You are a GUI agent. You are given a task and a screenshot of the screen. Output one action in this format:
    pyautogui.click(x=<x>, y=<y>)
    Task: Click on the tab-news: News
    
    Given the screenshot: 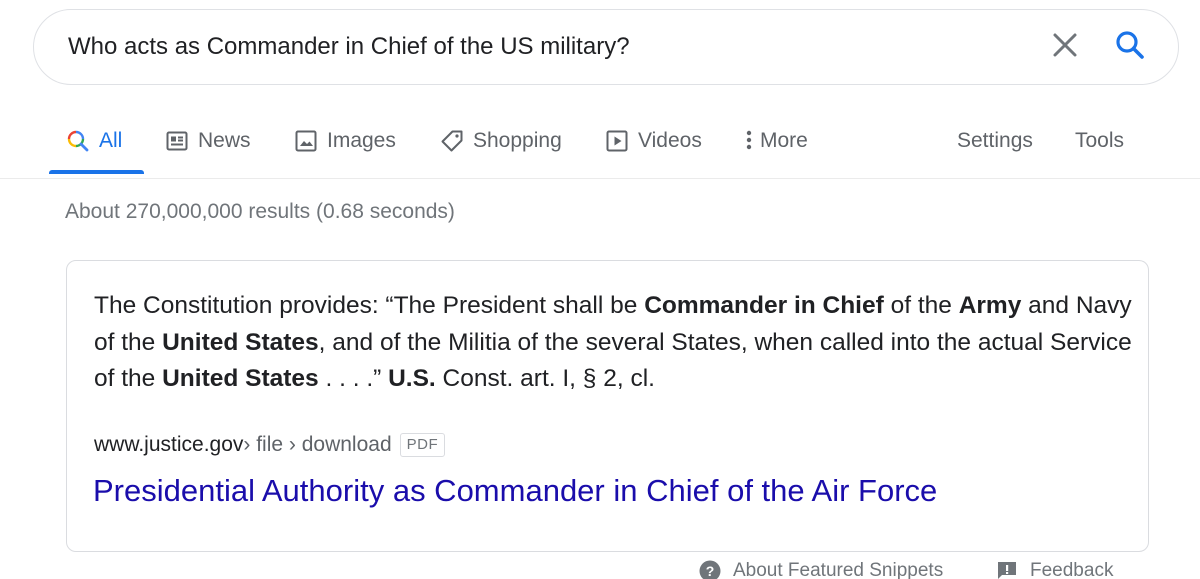 What is the action you would take?
    pyautogui.click(x=208, y=141)
    